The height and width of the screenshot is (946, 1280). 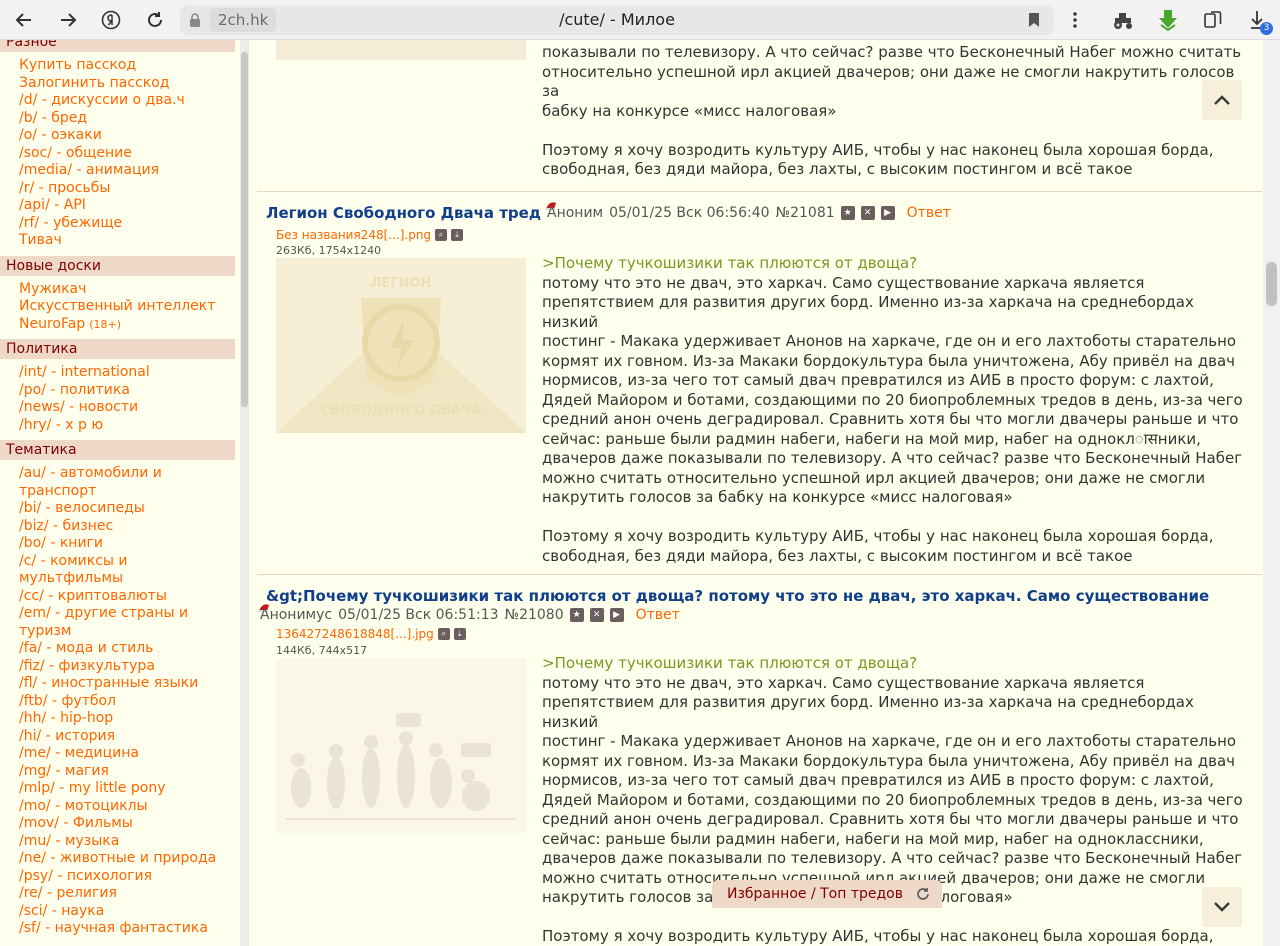 I want to click on sidebar-board-link: Тивач, so click(x=121, y=241).